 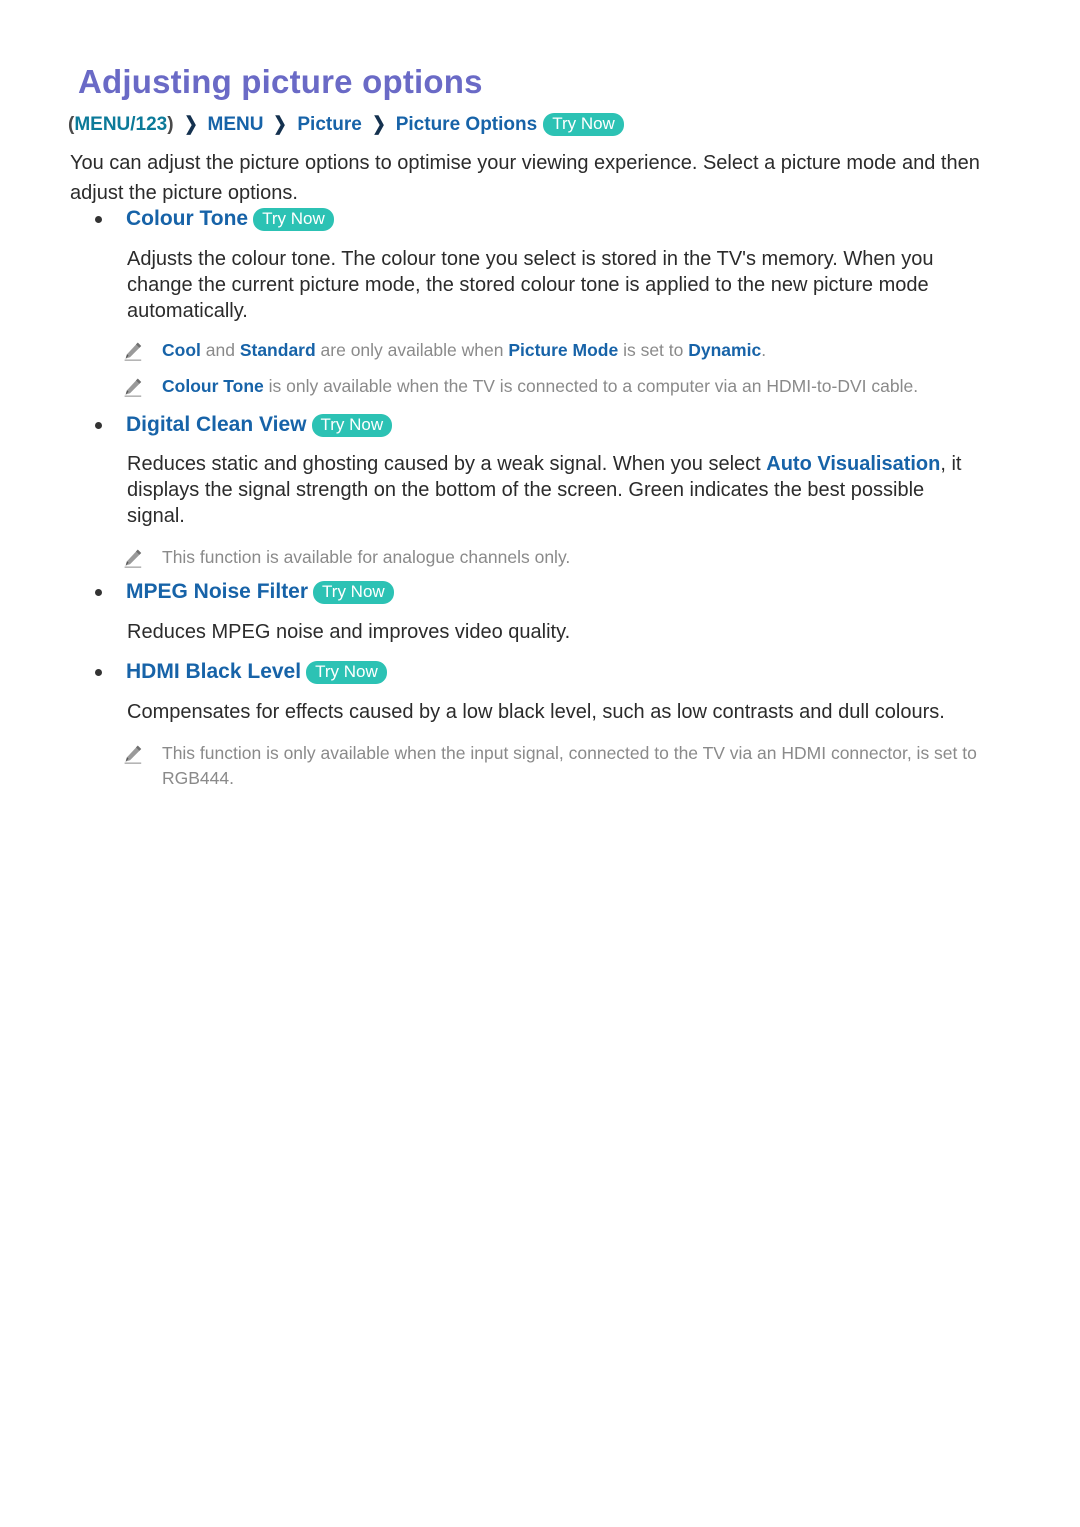 What do you see at coordinates (213, 386) in the screenshot?
I see `note-highlight: Colour Tone` at bounding box center [213, 386].